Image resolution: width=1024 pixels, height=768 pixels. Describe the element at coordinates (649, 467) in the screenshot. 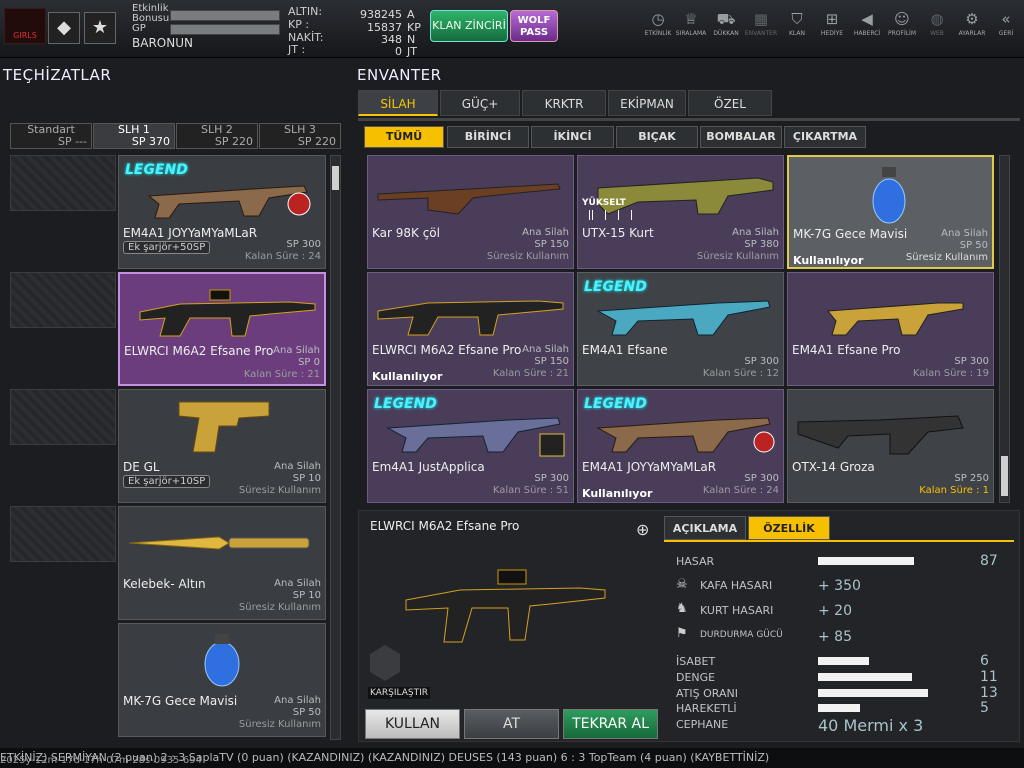

I see `item-name: EM4A1 JOYYaMYaMLaR` at that location.